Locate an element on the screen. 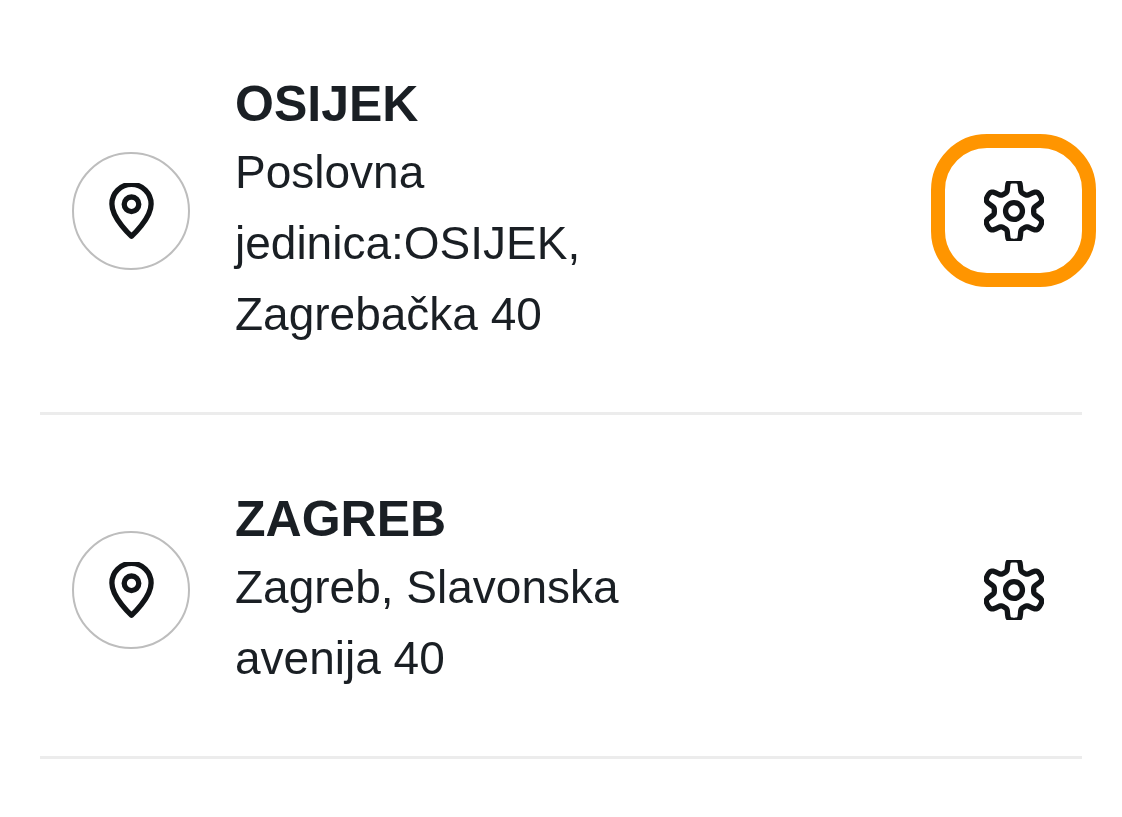  location-name: OSIJEK is located at coordinates (327, 104).